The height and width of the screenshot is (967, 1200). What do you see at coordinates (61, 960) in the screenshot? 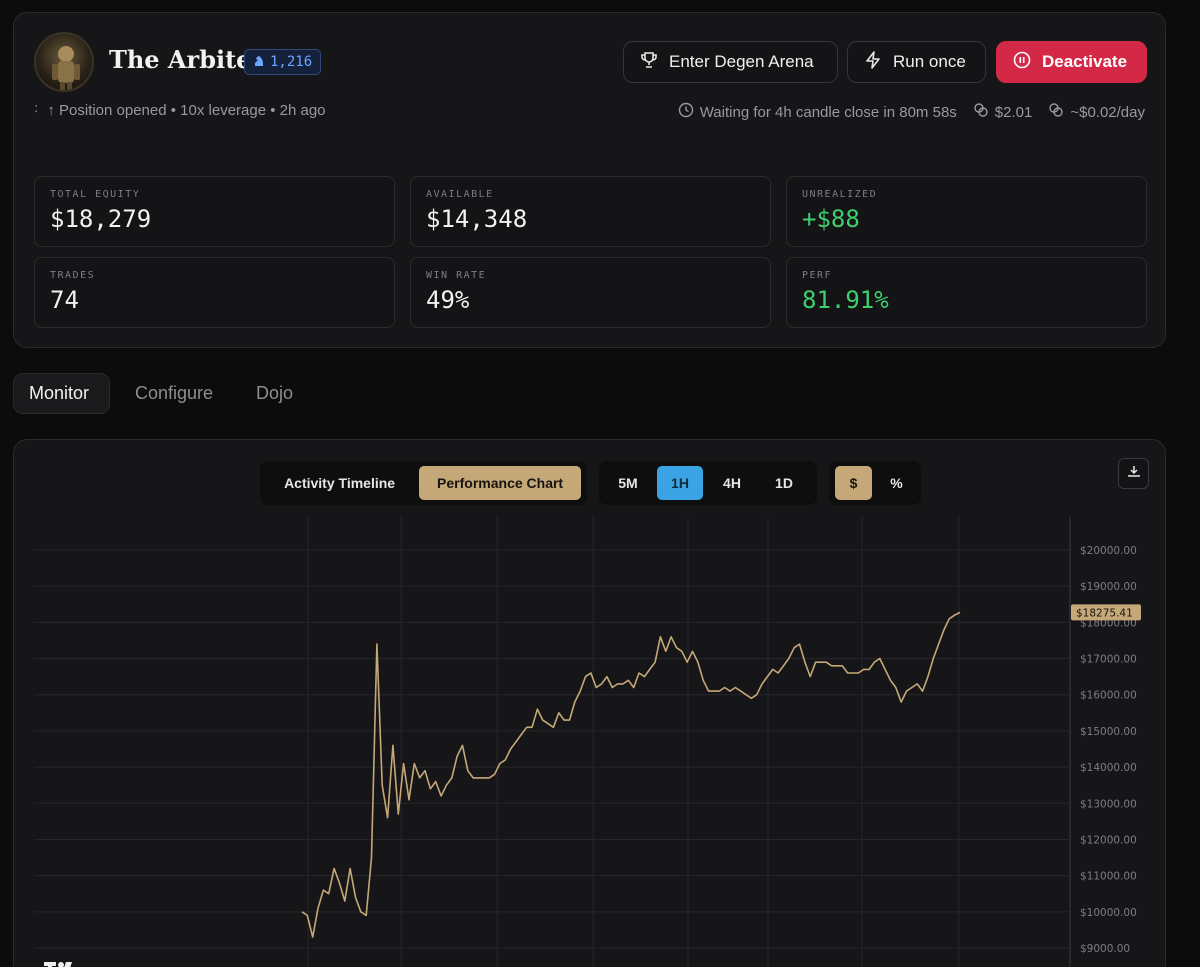
I see `tradingview-logo-icon` at bounding box center [61, 960].